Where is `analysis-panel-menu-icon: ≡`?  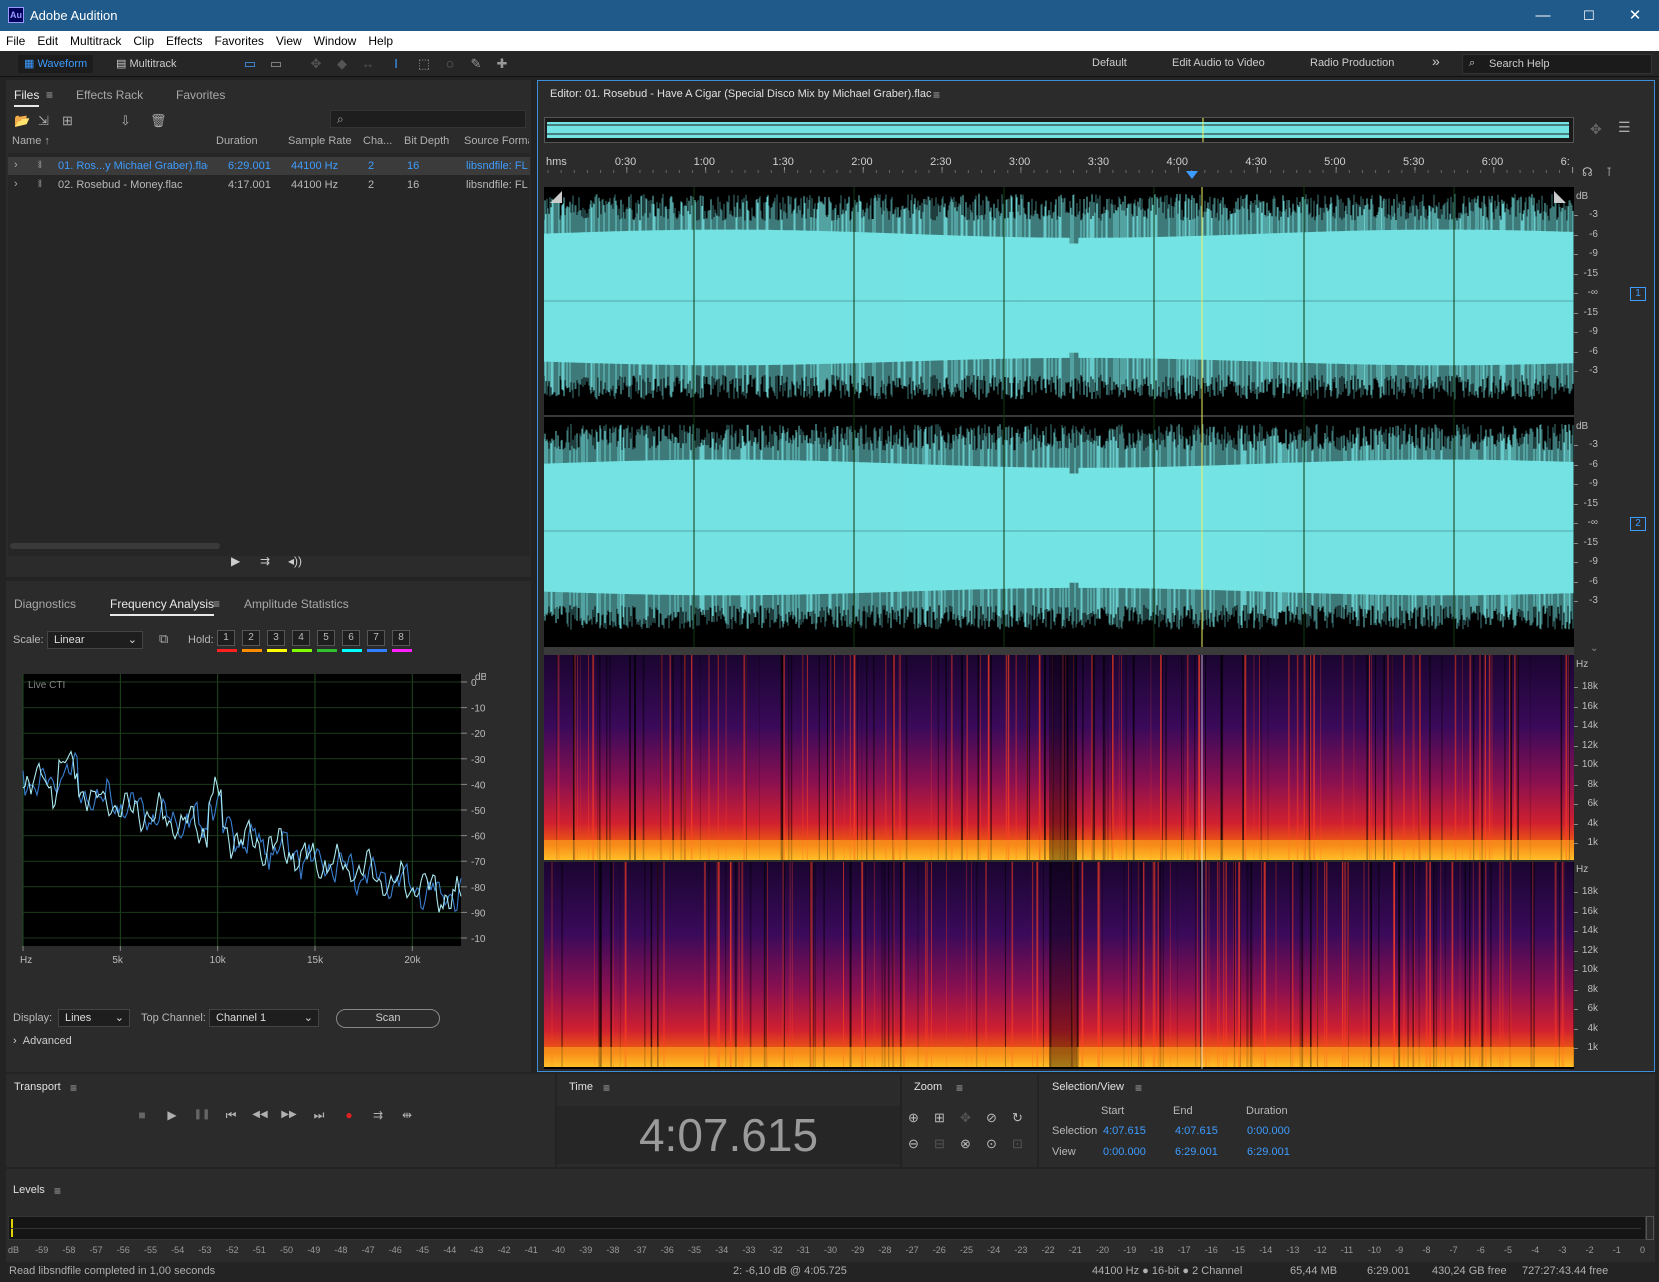
analysis-panel-menu-icon: ≡ is located at coordinates (216, 604).